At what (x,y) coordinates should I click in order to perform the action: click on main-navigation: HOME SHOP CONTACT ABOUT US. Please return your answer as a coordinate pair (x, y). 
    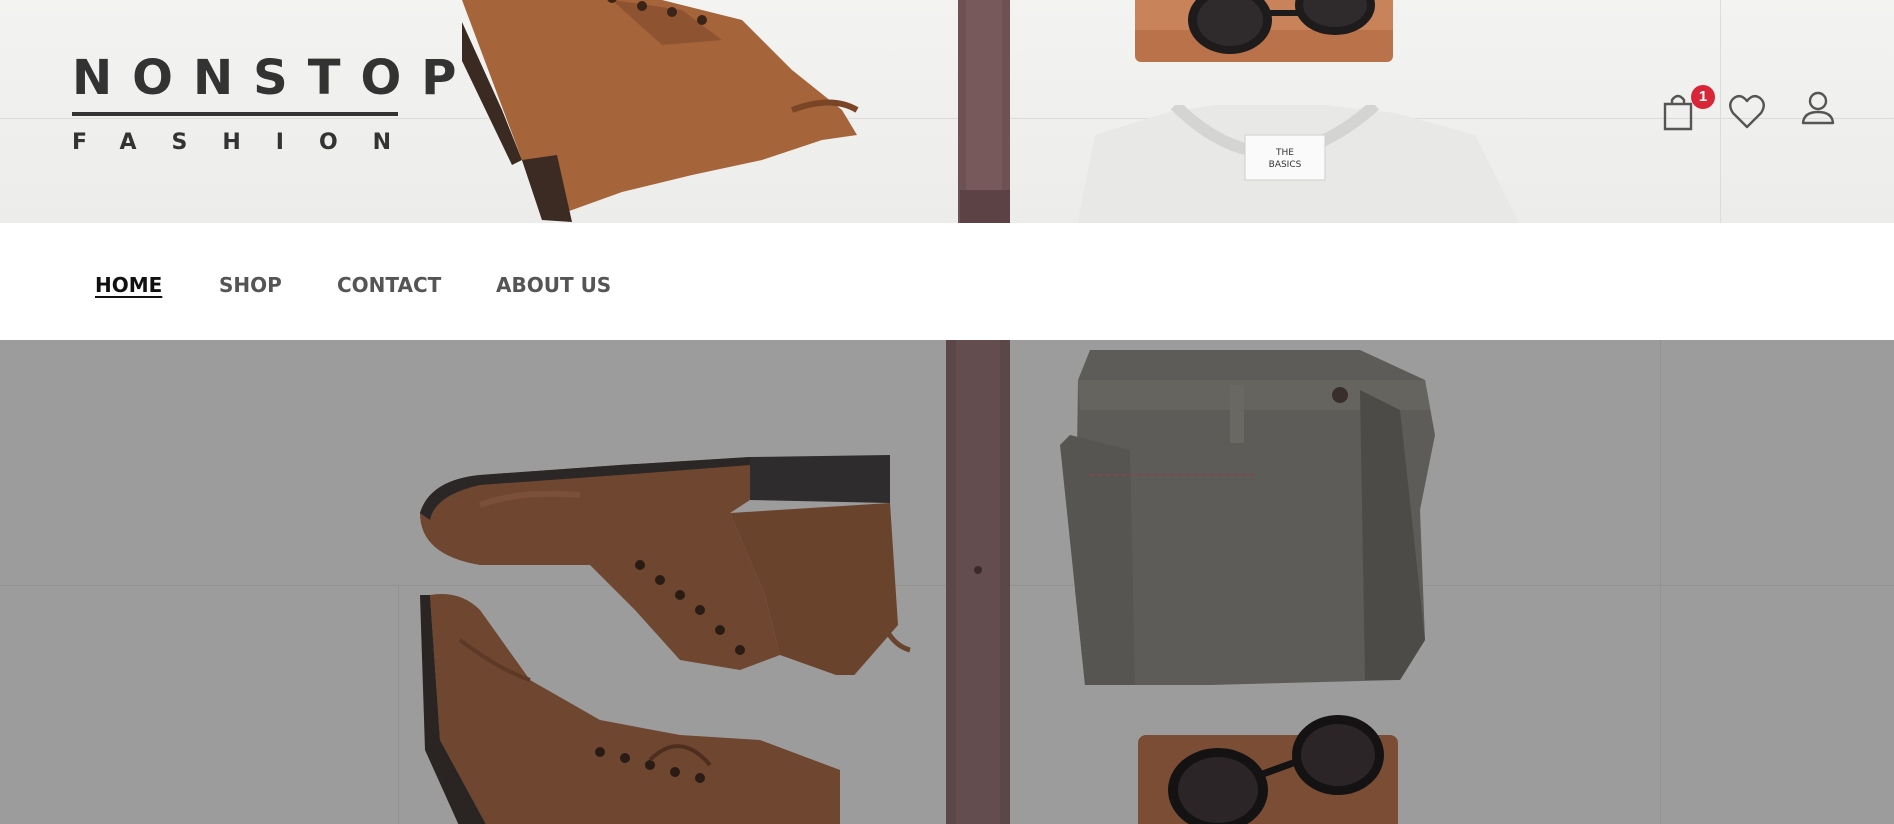
    Looking at the image, I should click on (947, 281).